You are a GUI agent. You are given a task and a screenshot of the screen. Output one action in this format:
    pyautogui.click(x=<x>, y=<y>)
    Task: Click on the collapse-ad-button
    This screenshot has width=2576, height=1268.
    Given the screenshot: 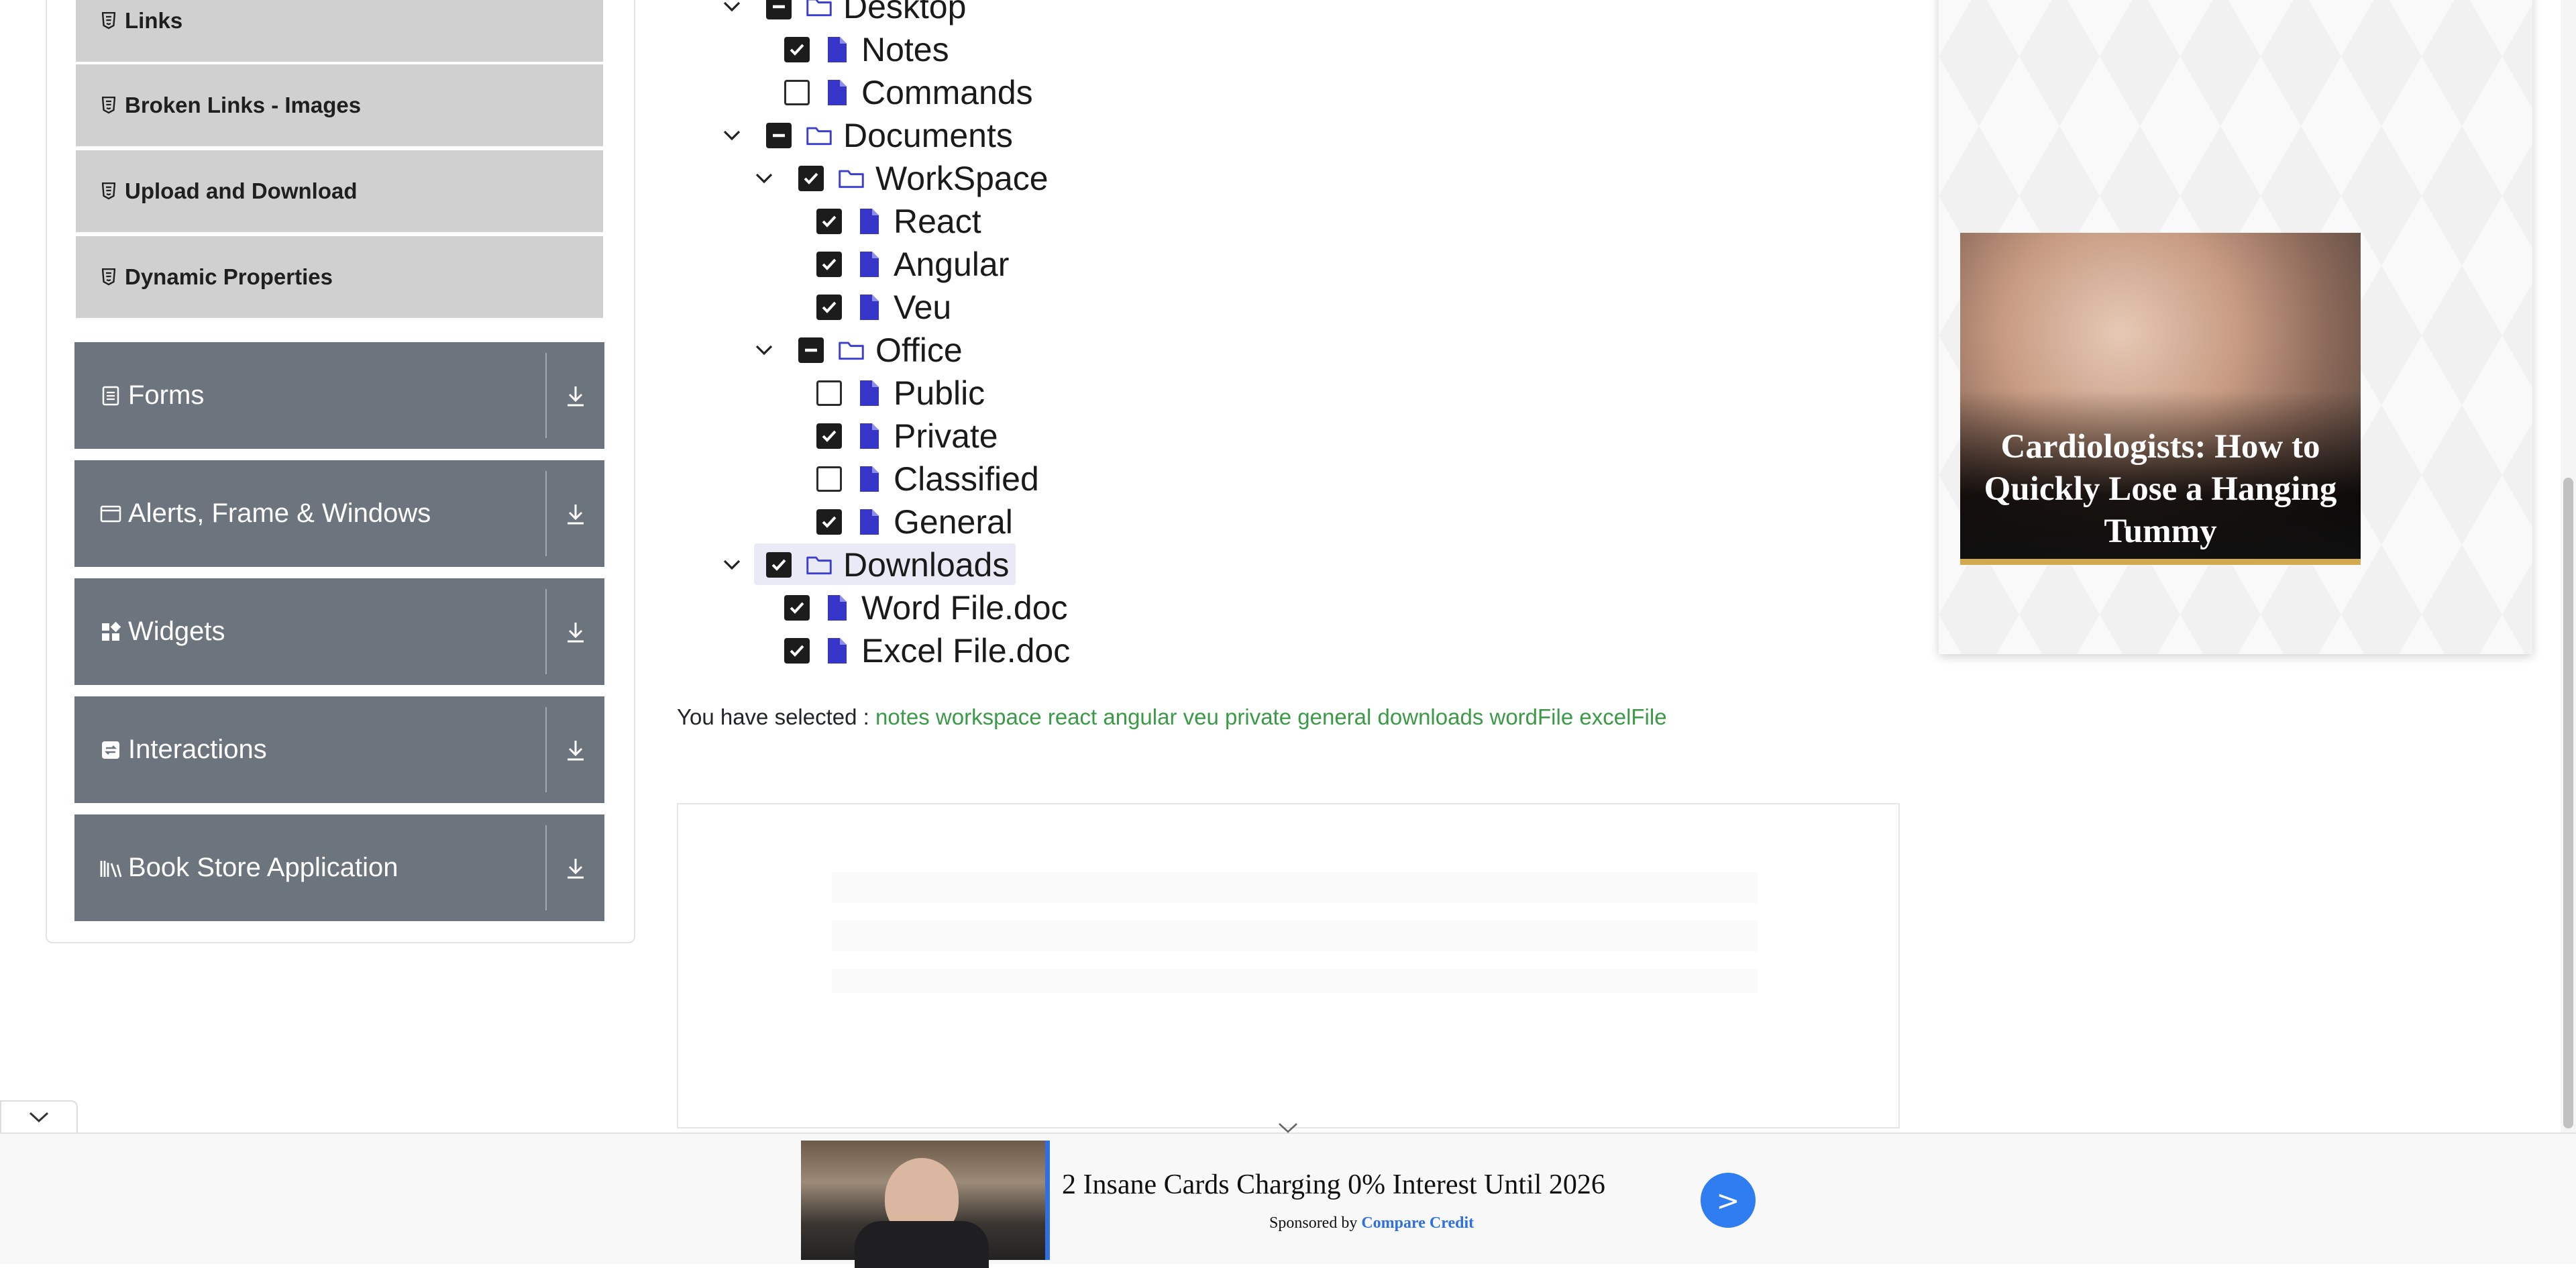 What is the action you would take?
    pyautogui.click(x=39, y=1117)
    